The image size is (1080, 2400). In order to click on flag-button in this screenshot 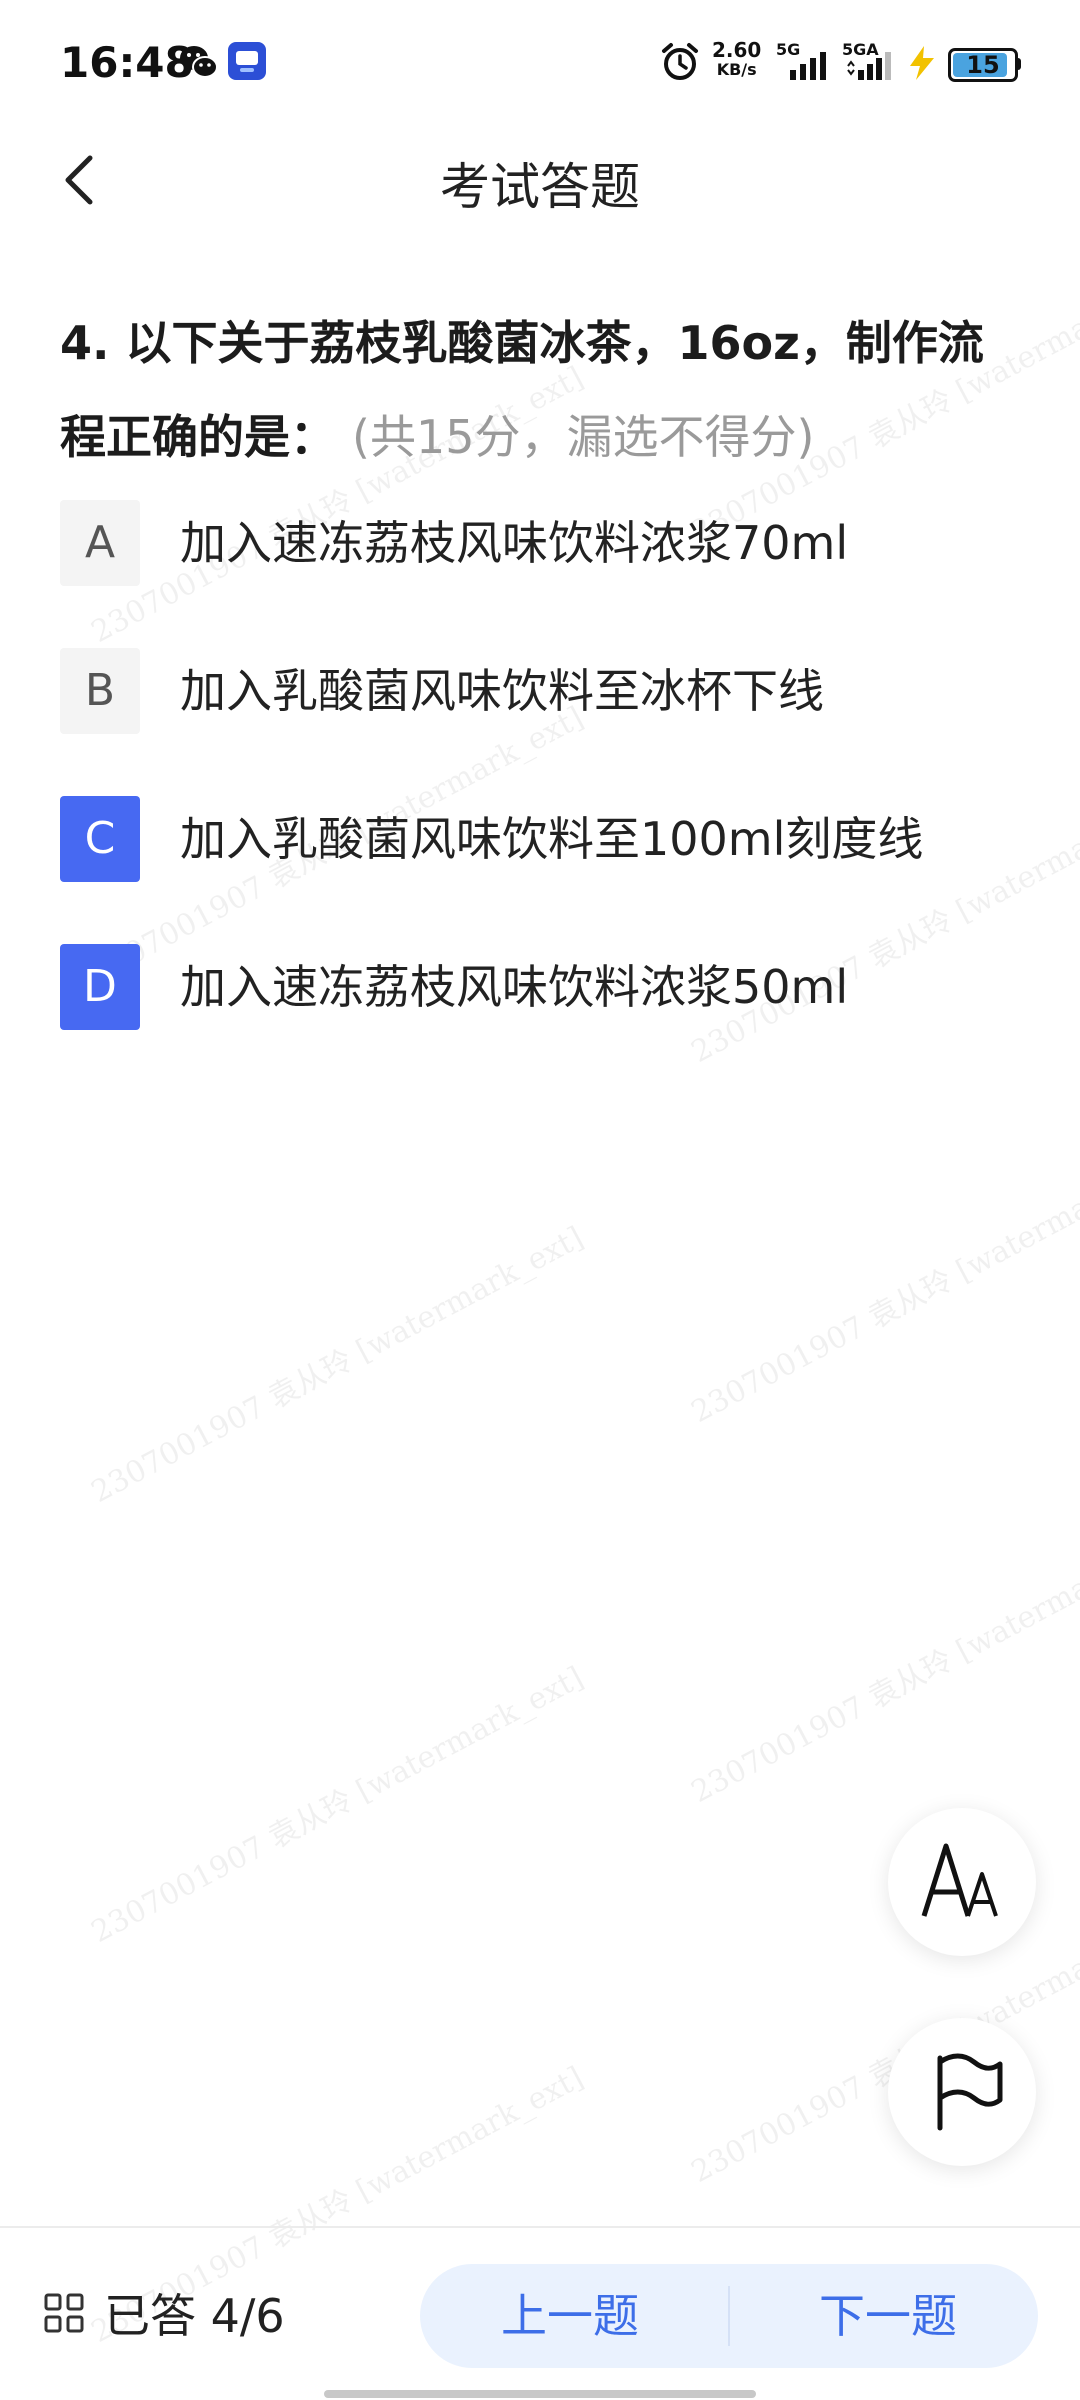, I will do `click(962, 2092)`.